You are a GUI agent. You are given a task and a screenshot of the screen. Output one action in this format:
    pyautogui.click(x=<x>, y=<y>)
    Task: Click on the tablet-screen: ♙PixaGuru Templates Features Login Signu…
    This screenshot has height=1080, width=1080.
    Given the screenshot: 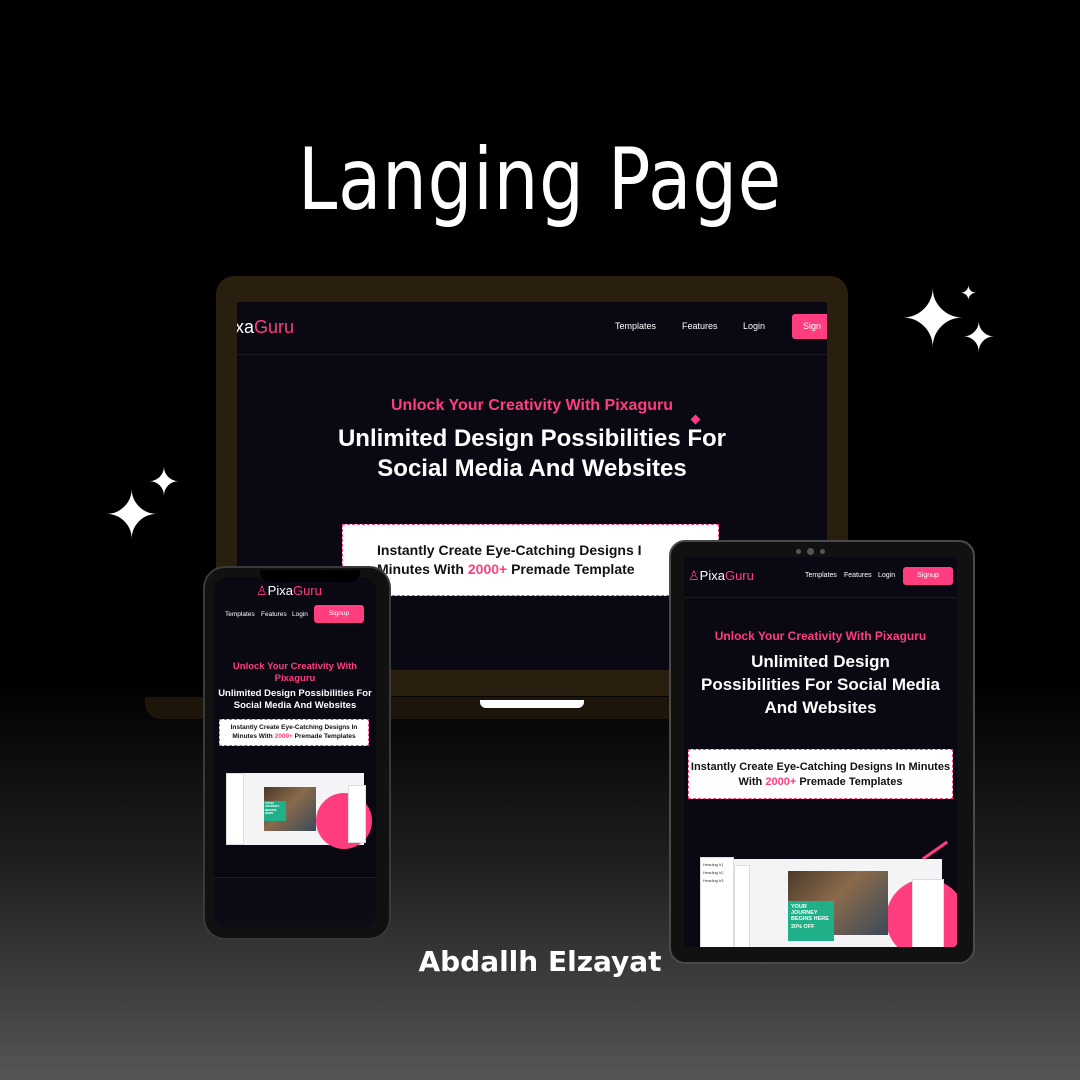 What is the action you would take?
    pyautogui.click(x=820, y=752)
    